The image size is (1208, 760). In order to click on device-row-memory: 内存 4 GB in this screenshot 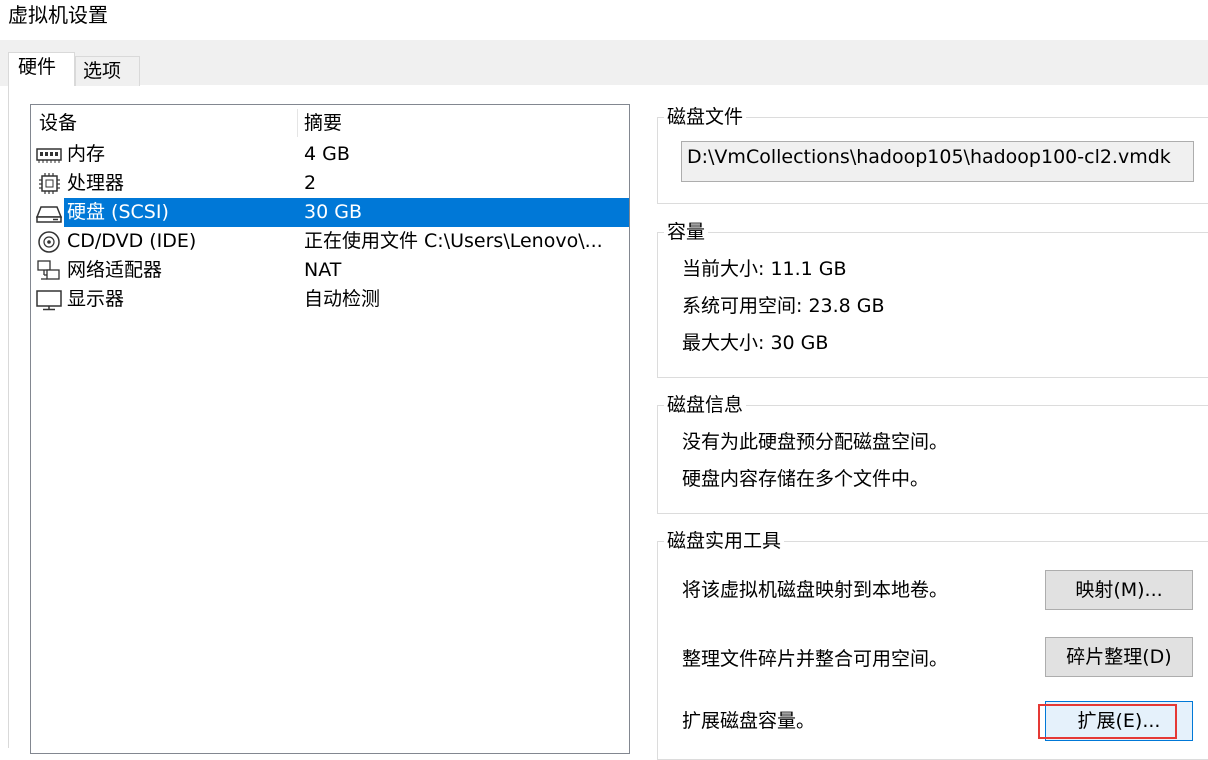, I will do `click(330, 154)`.